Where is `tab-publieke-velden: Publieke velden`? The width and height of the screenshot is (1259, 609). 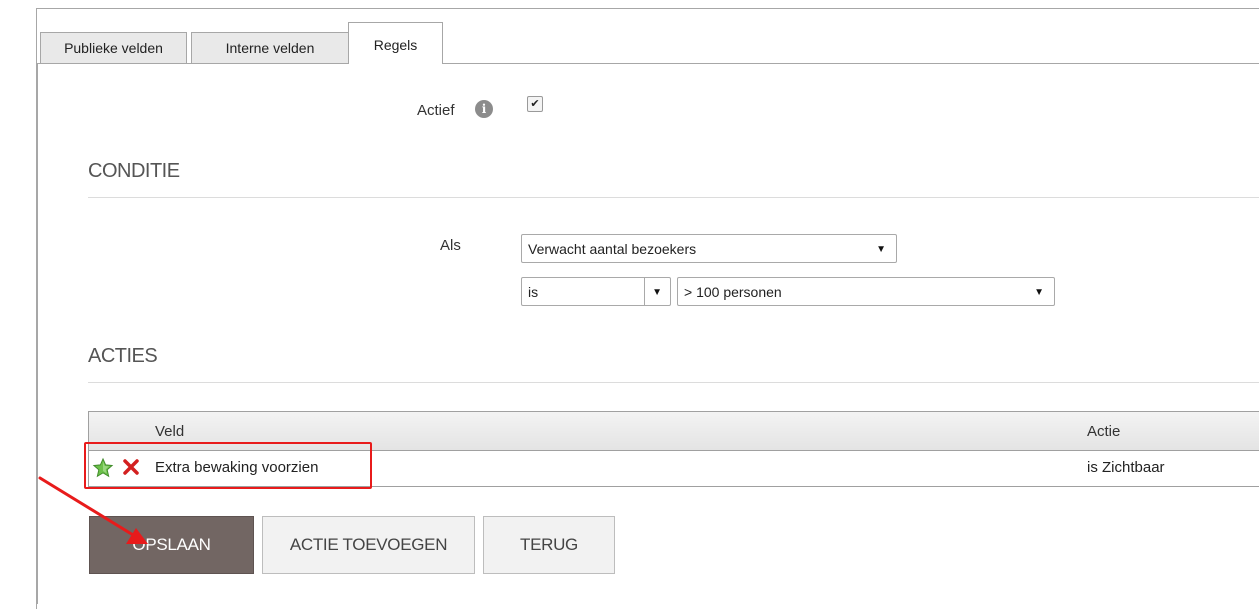 tab-publieke-velden: Publieke velden is located at coordinates (113, 47).